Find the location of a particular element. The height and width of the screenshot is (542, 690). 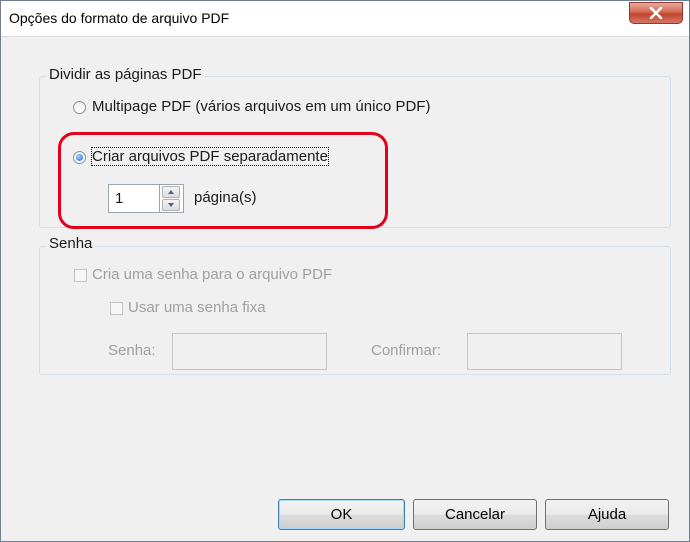

pages-spinner is located at coordinates (172, 198).